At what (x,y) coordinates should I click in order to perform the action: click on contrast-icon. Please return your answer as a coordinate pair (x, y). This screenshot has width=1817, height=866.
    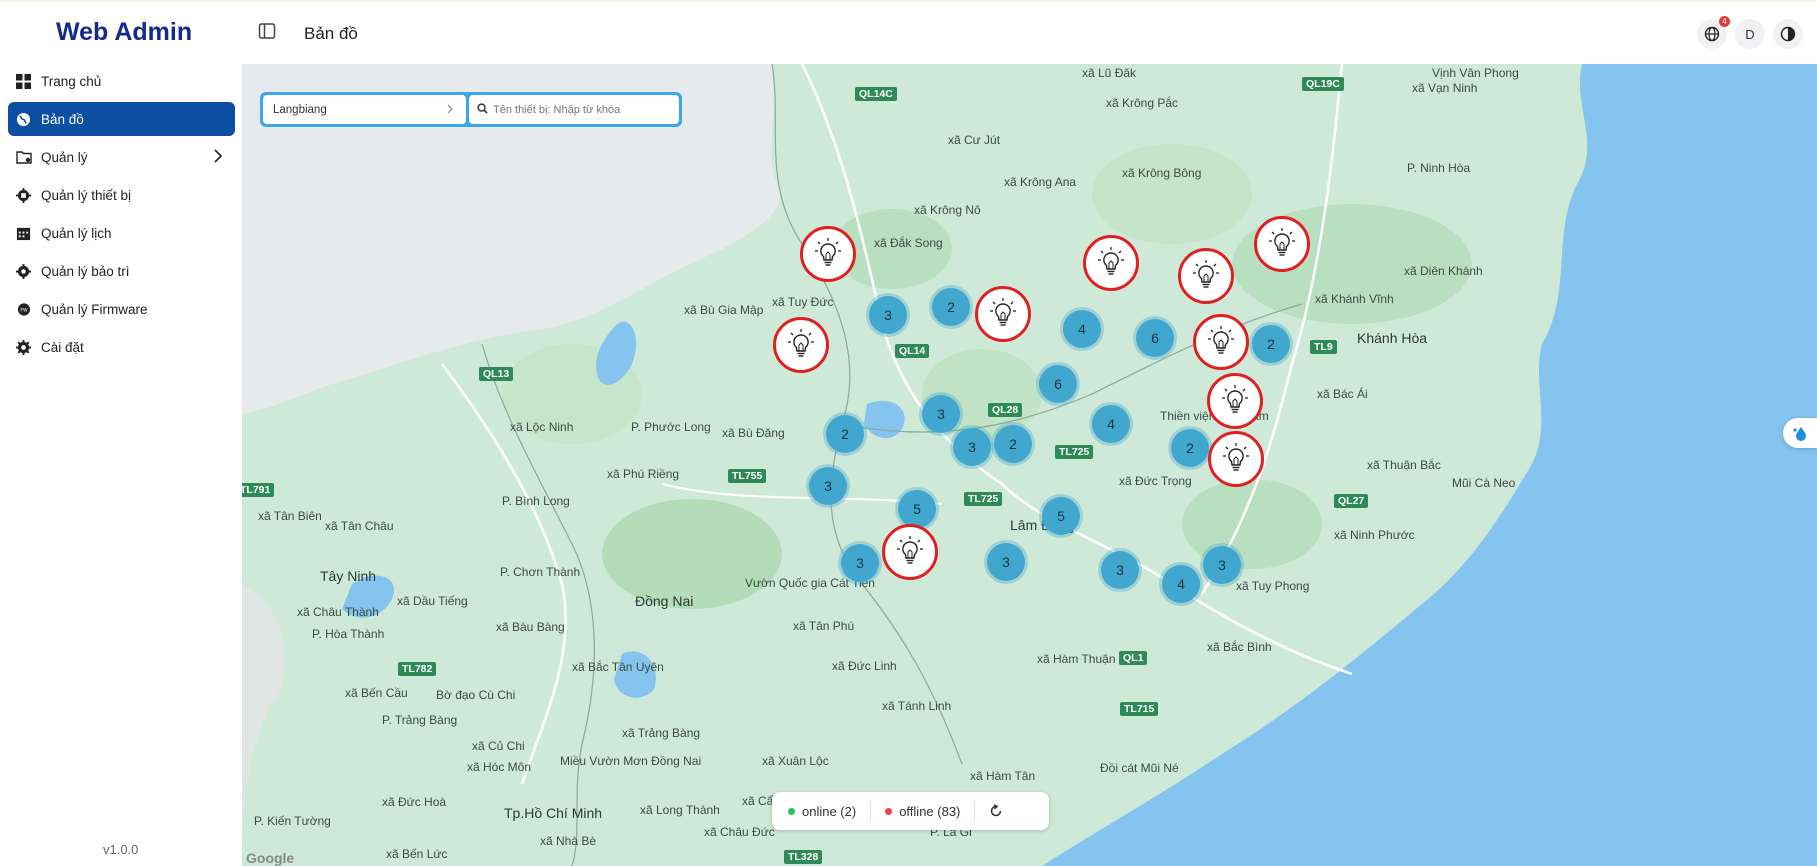
    Looking at the image, I should click on (1788, 34).